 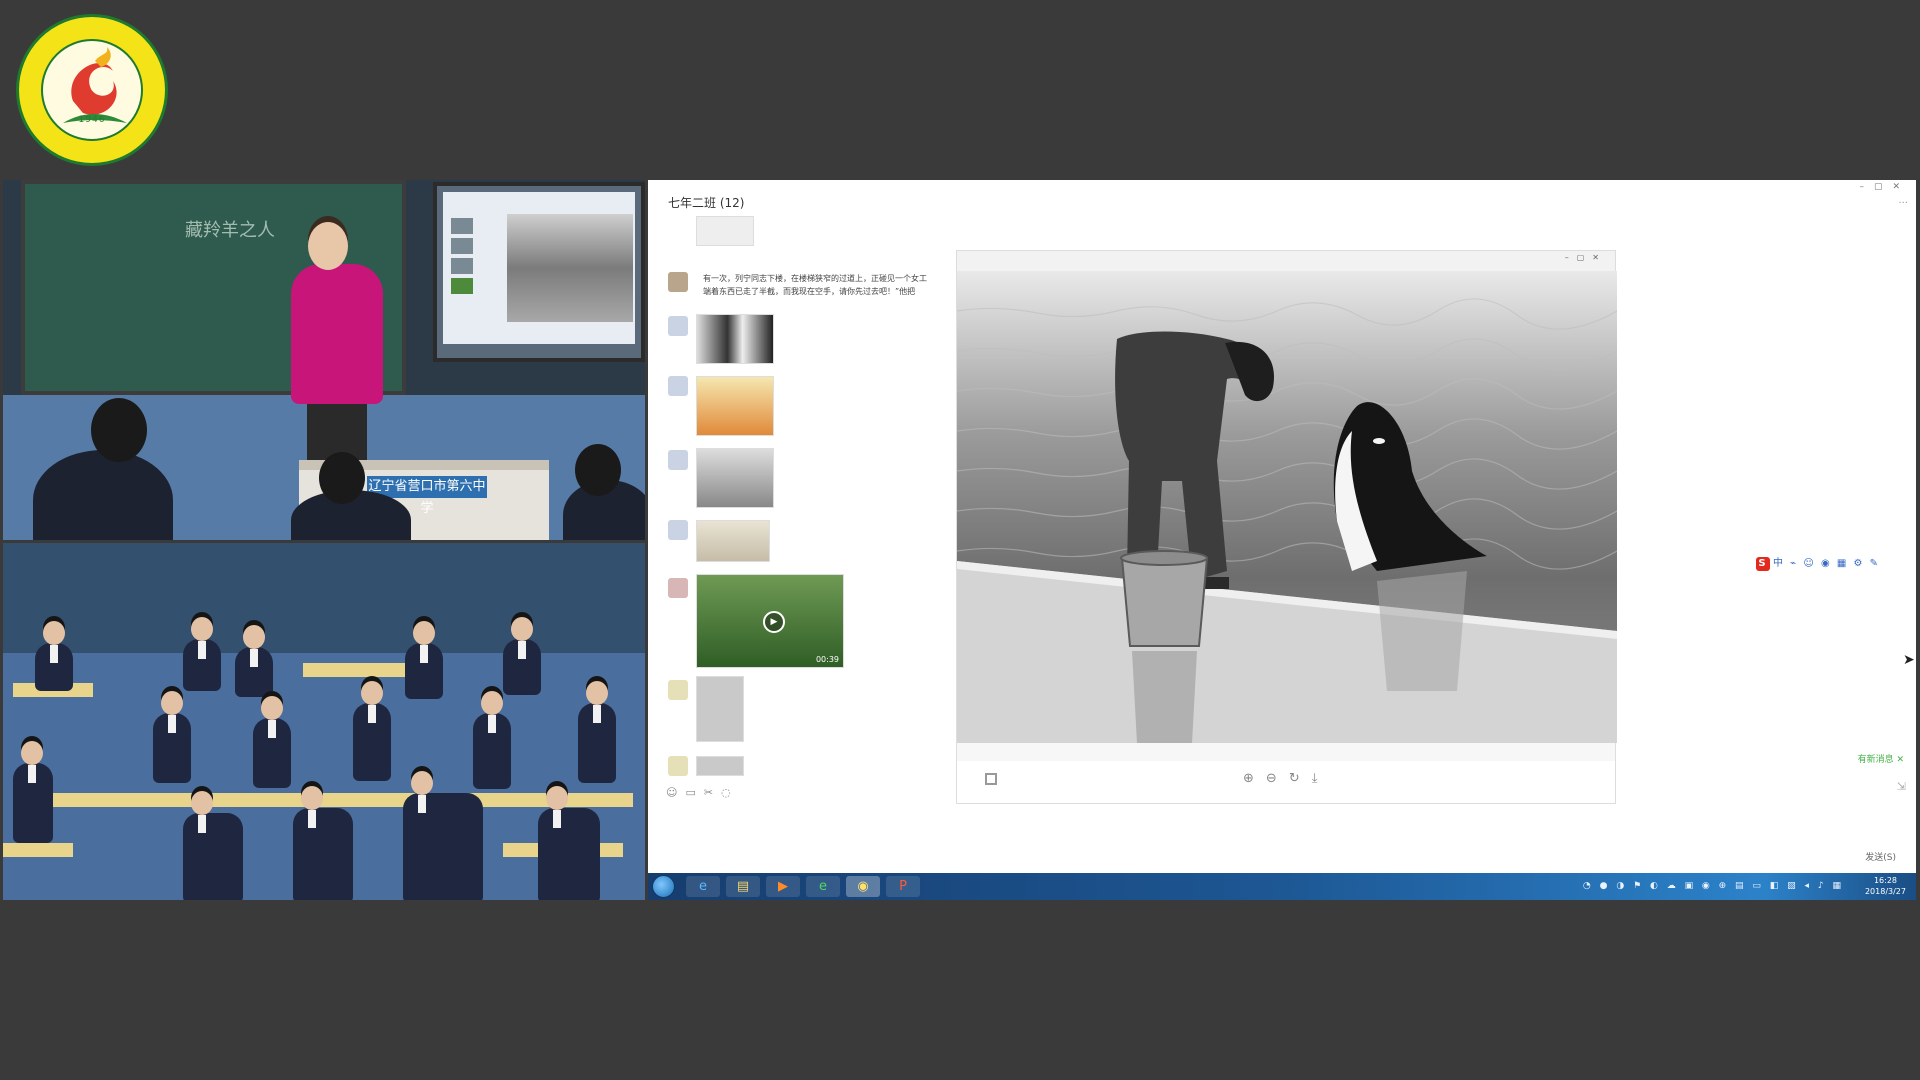 I want to click on new-message-text: 有新消息, so click(x=1876, y=760).